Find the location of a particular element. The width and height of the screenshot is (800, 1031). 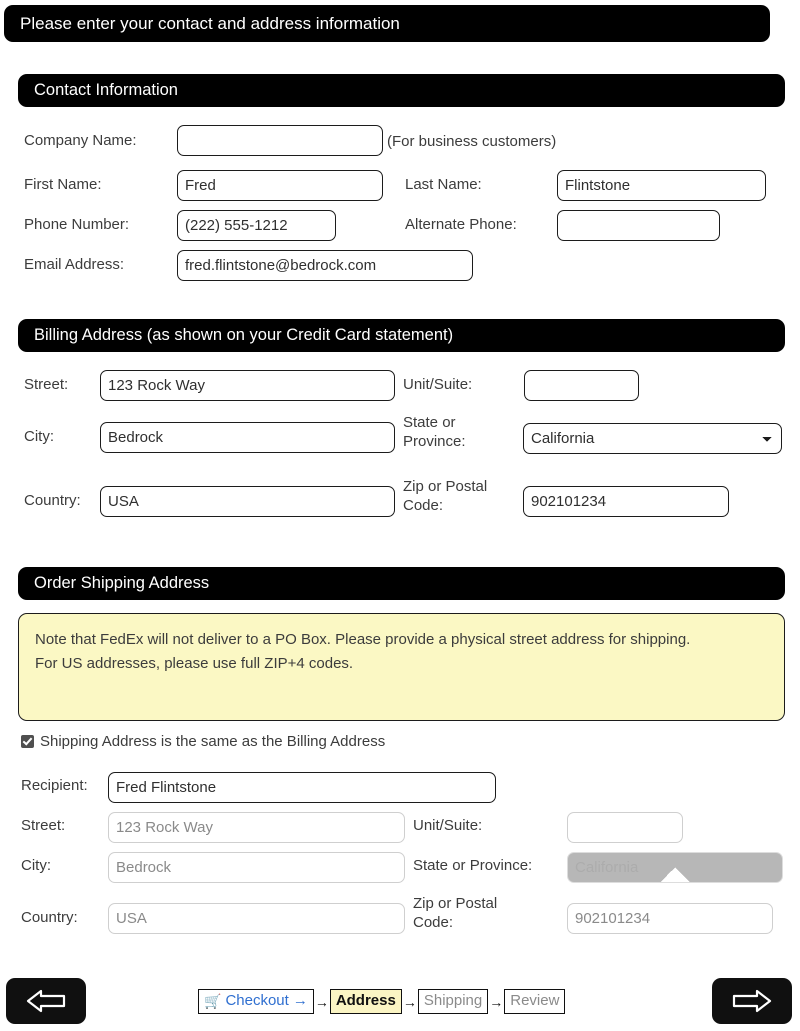

company-name-input is located at coordinates (280, 140).